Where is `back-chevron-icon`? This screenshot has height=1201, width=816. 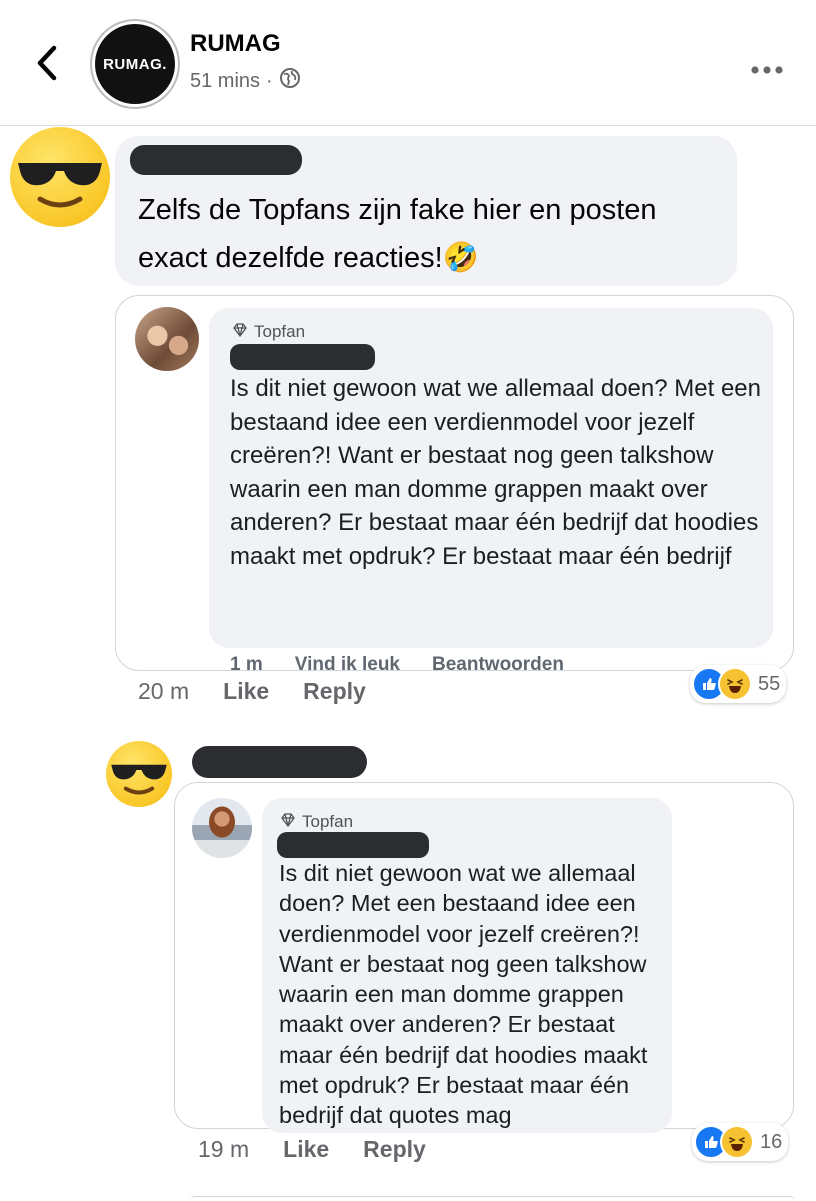
back-chevron-icon is located at coordinates (48, 63).